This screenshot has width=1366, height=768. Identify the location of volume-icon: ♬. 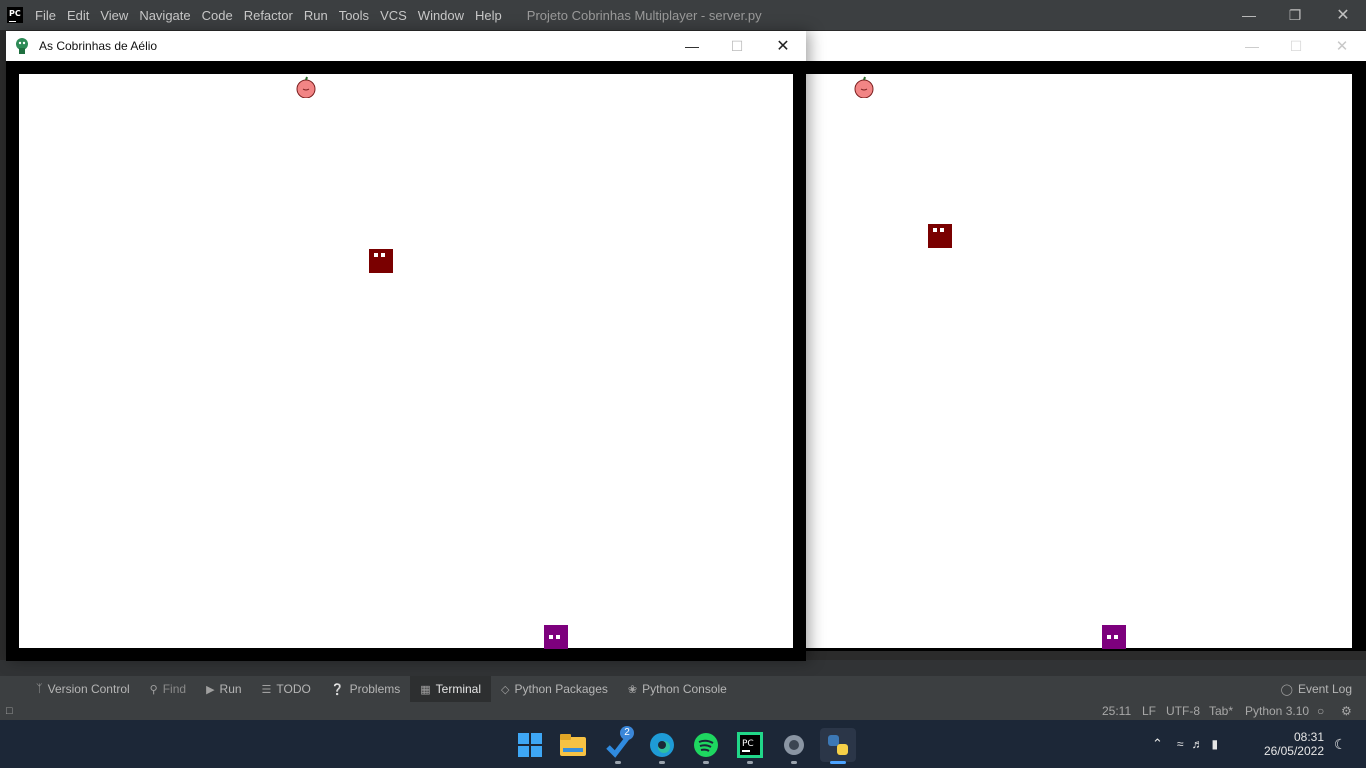
(1198, 744).